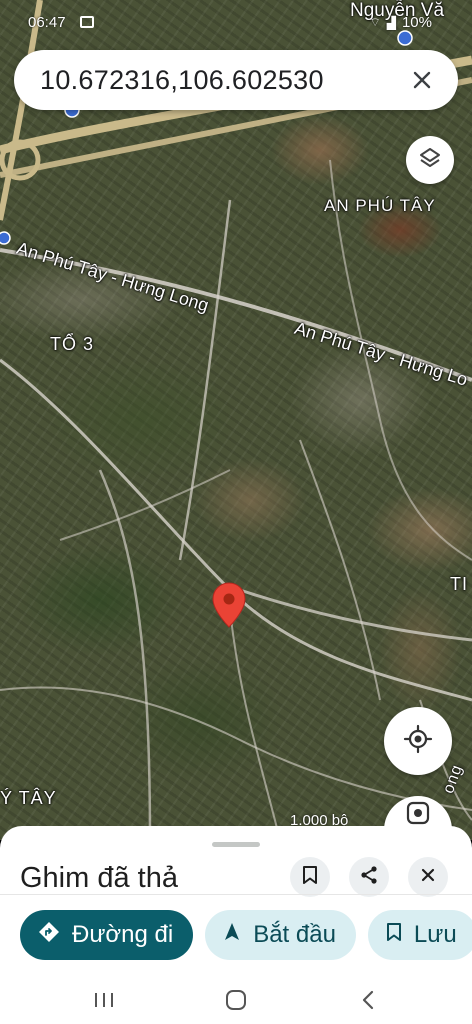  Describe the element at coordinates (380, 205) in the screenshot. I see `map-label-district: AN PHÚ TÂY` at that location.